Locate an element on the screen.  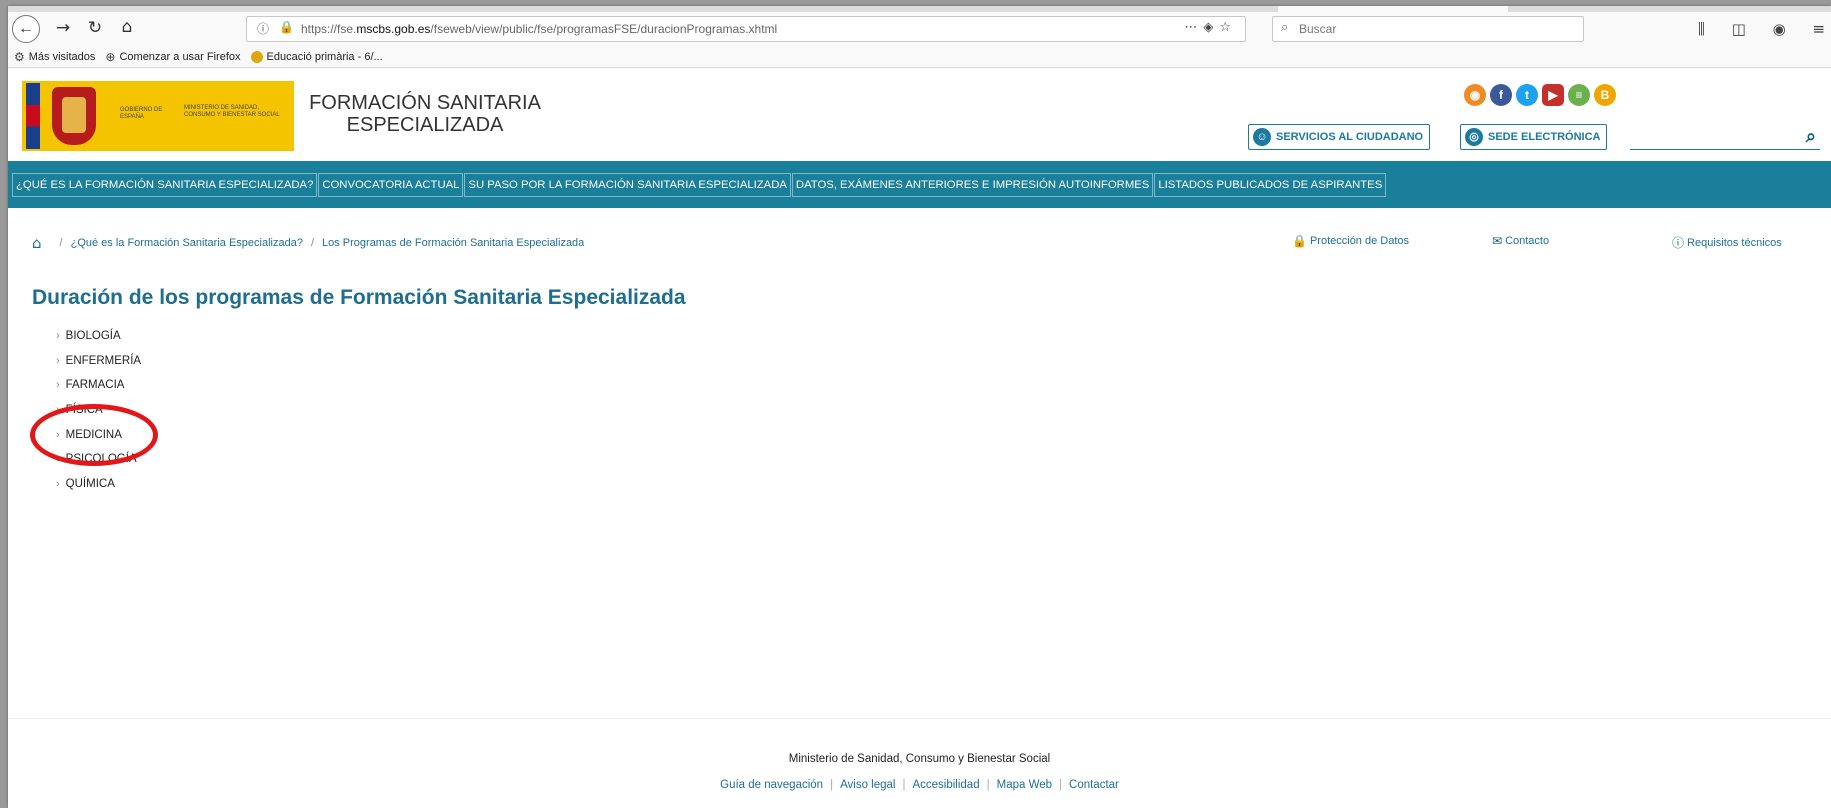
reload-button: ↻ is located at coordinates (95, 28).